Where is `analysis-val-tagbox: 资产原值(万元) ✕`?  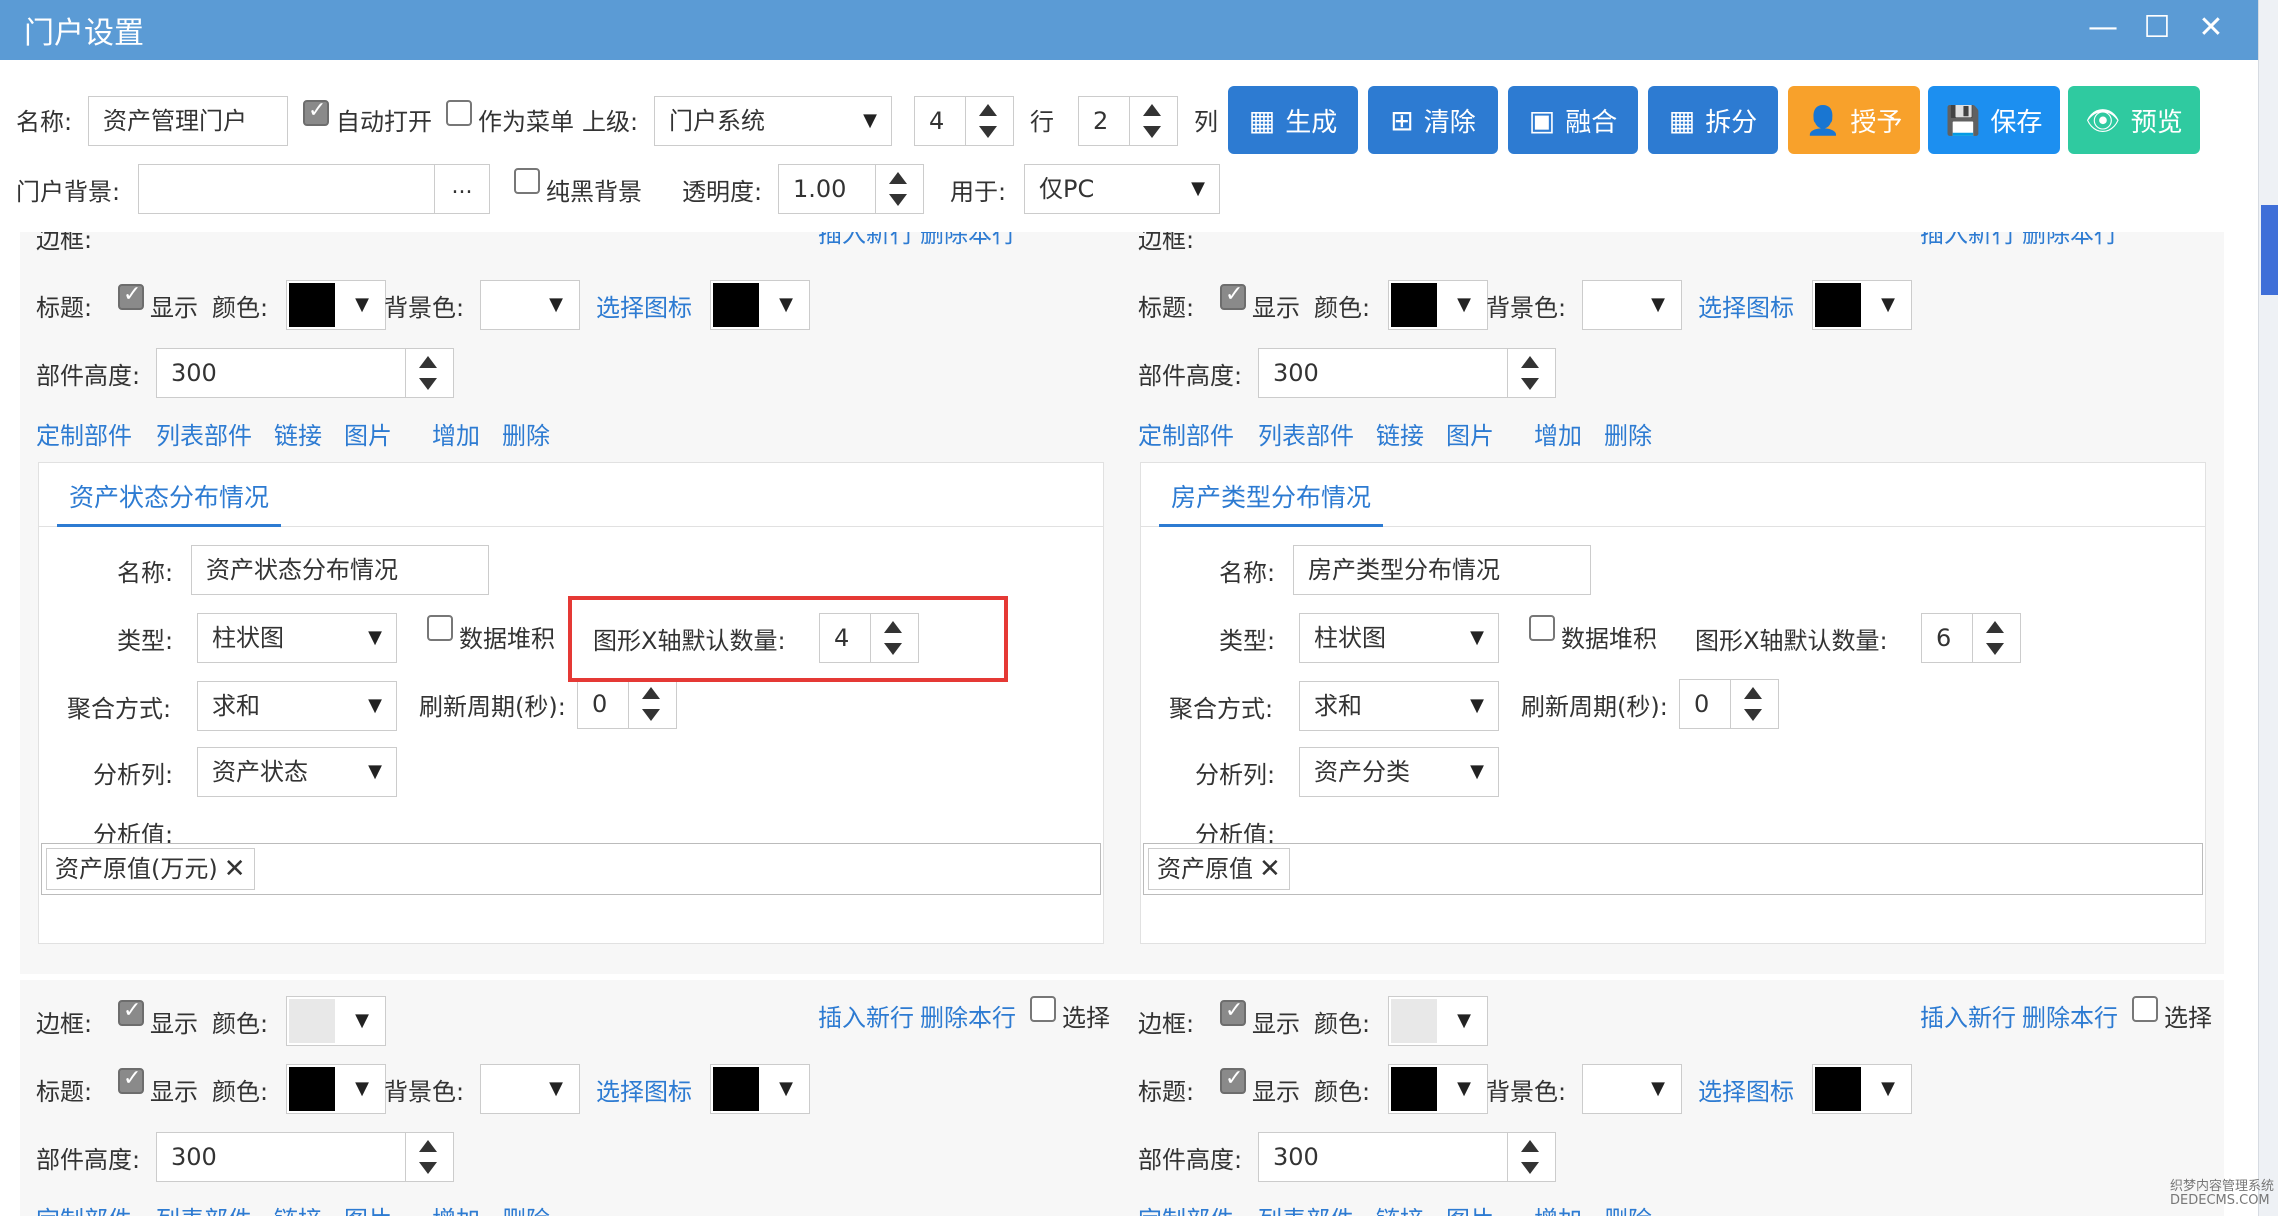
analysis-val-tagbox: 资产原值(万元) ✕ is located at coordinates (571, 869).